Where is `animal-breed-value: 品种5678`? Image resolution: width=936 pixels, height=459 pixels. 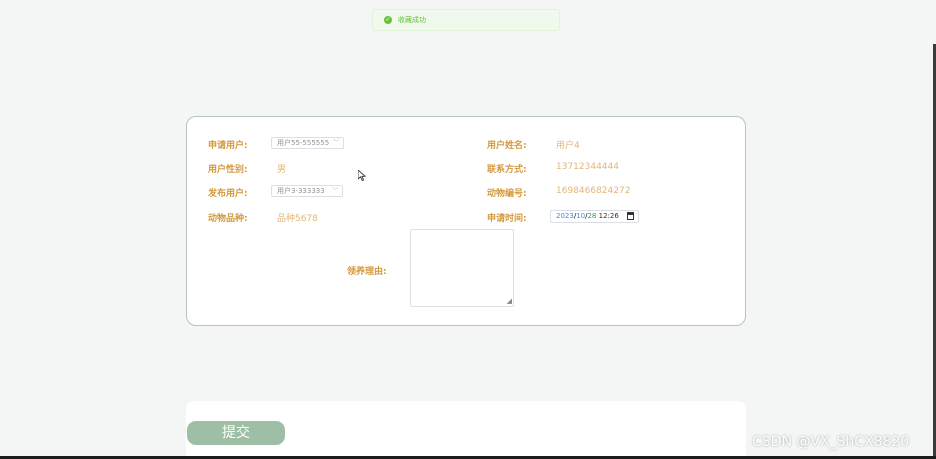 animal-breed-value: 品种5678 is located at coordinates (297, 219).